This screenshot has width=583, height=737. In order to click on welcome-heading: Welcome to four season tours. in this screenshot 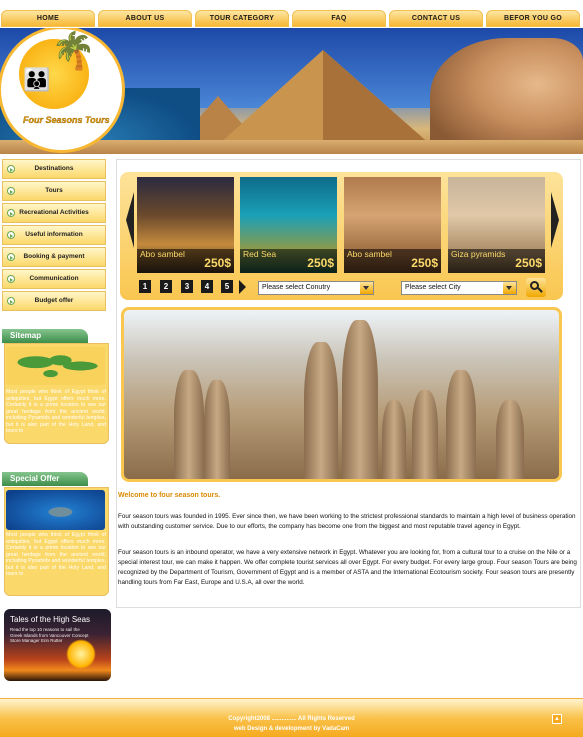, I will do `click(169, 495)`.